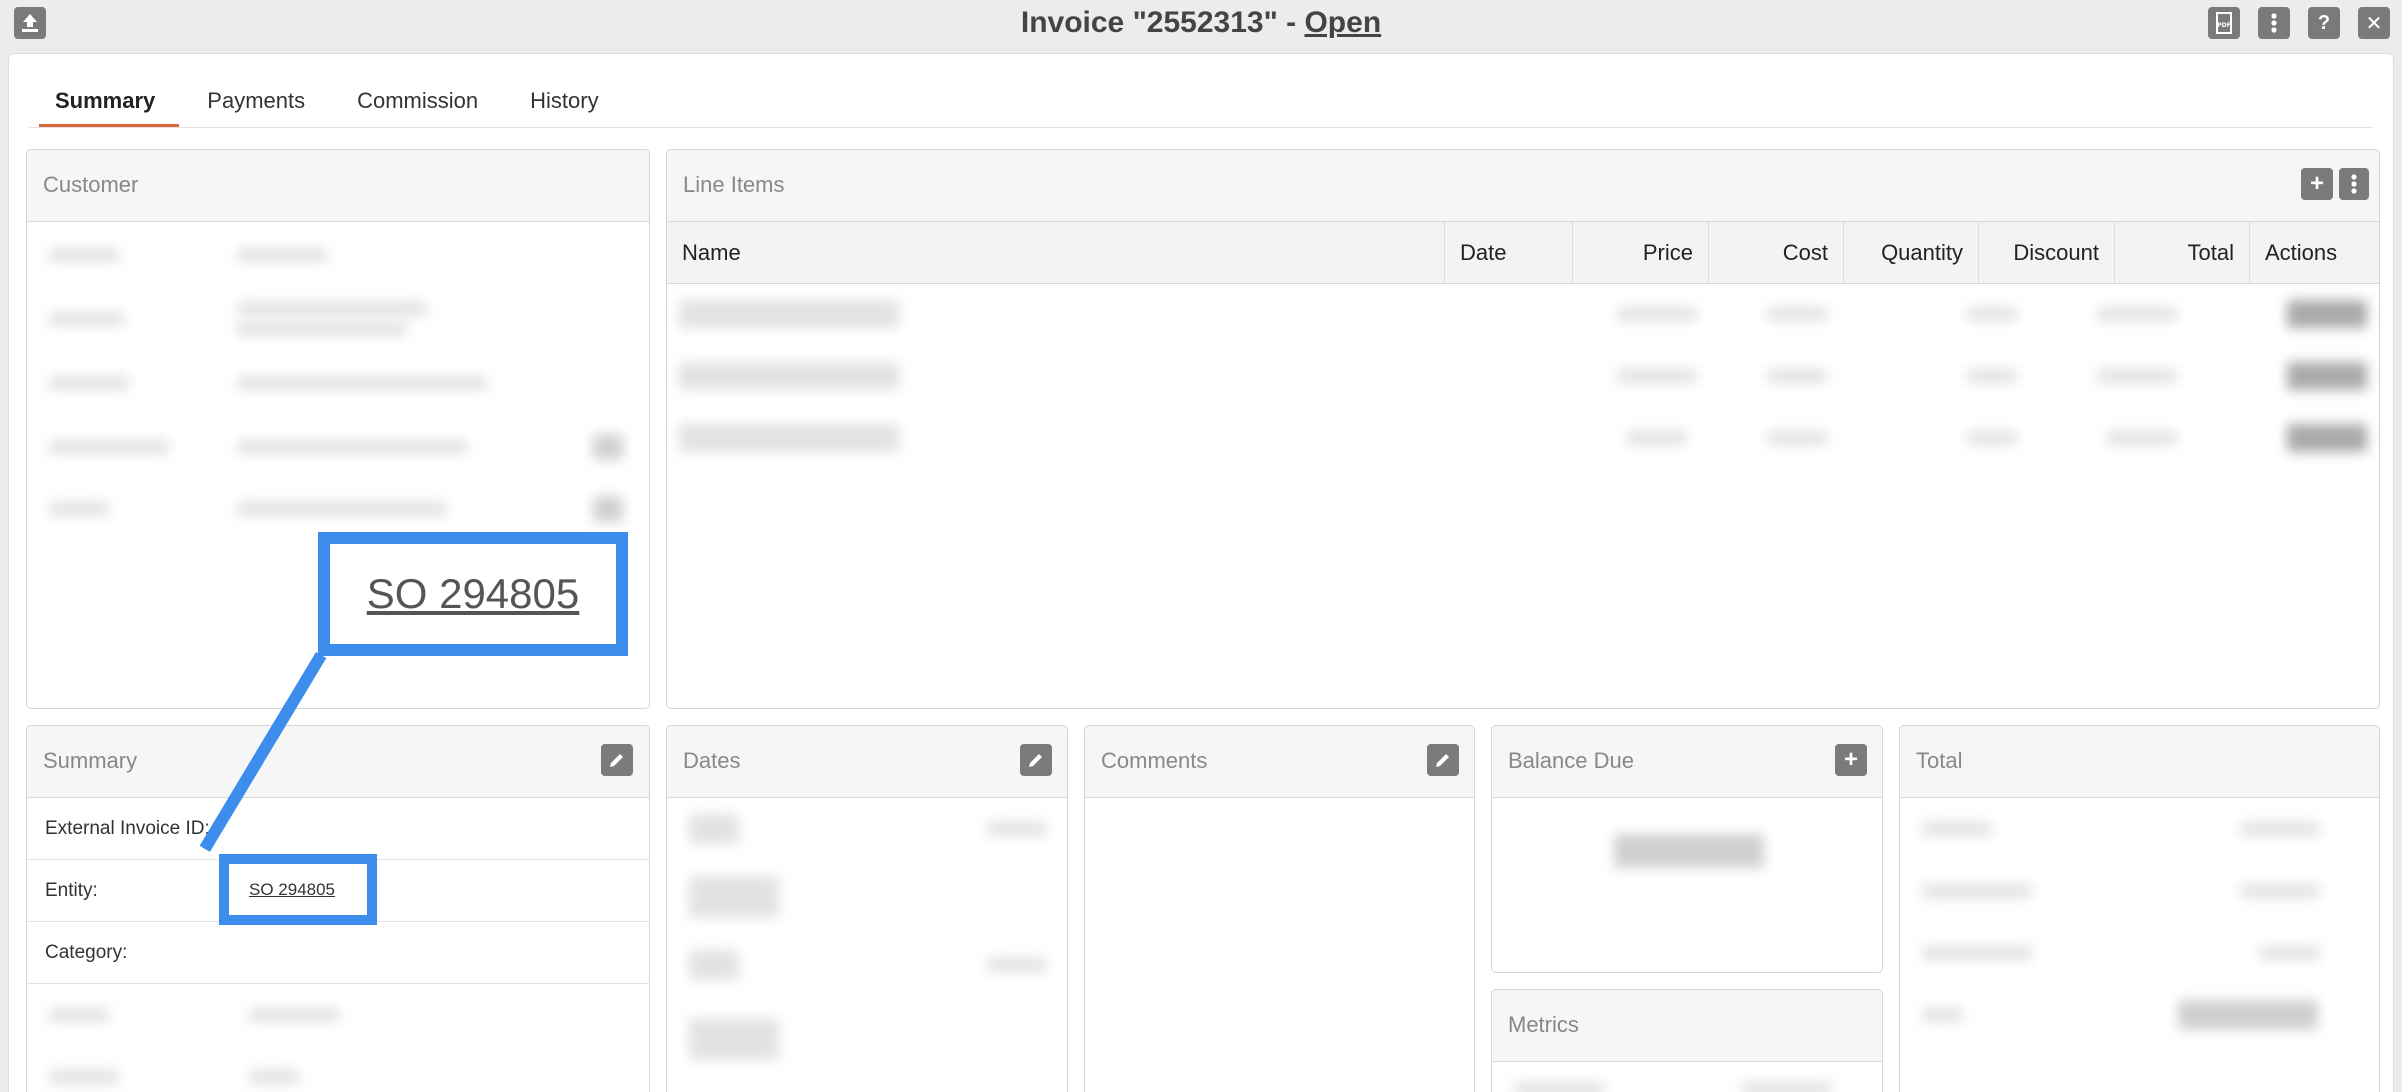  I want to click on total-widget: Total, so click(2139, 908).